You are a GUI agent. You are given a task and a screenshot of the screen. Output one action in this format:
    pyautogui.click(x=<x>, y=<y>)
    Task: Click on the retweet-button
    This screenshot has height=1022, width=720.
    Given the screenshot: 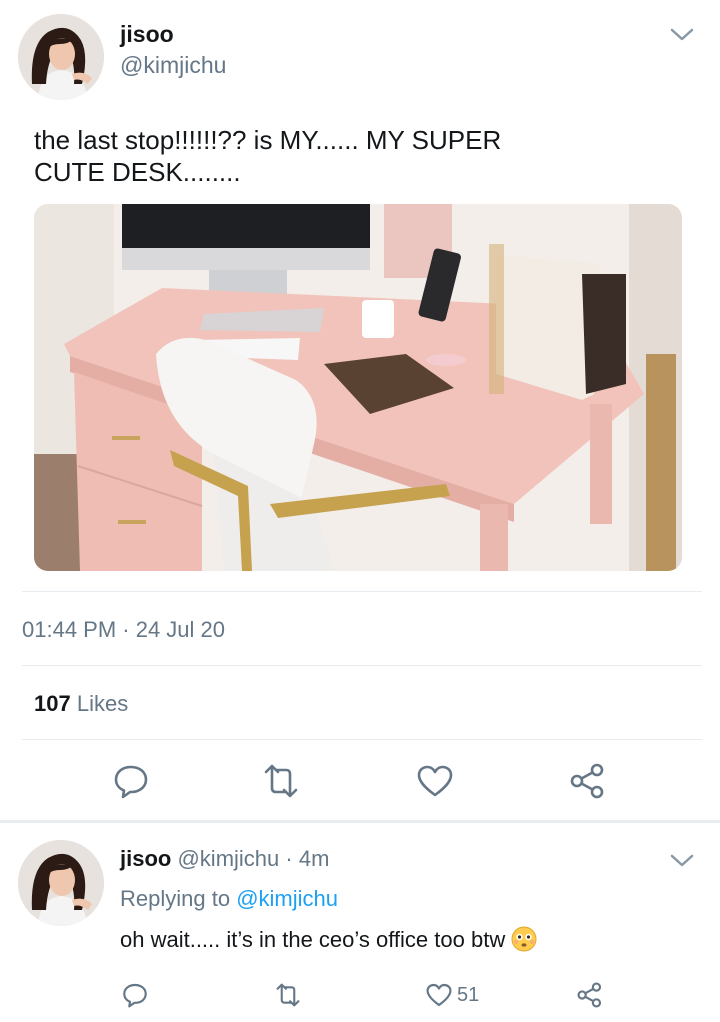 What is the action you would take?
    pyautogui.click(x=281, y=781)
    